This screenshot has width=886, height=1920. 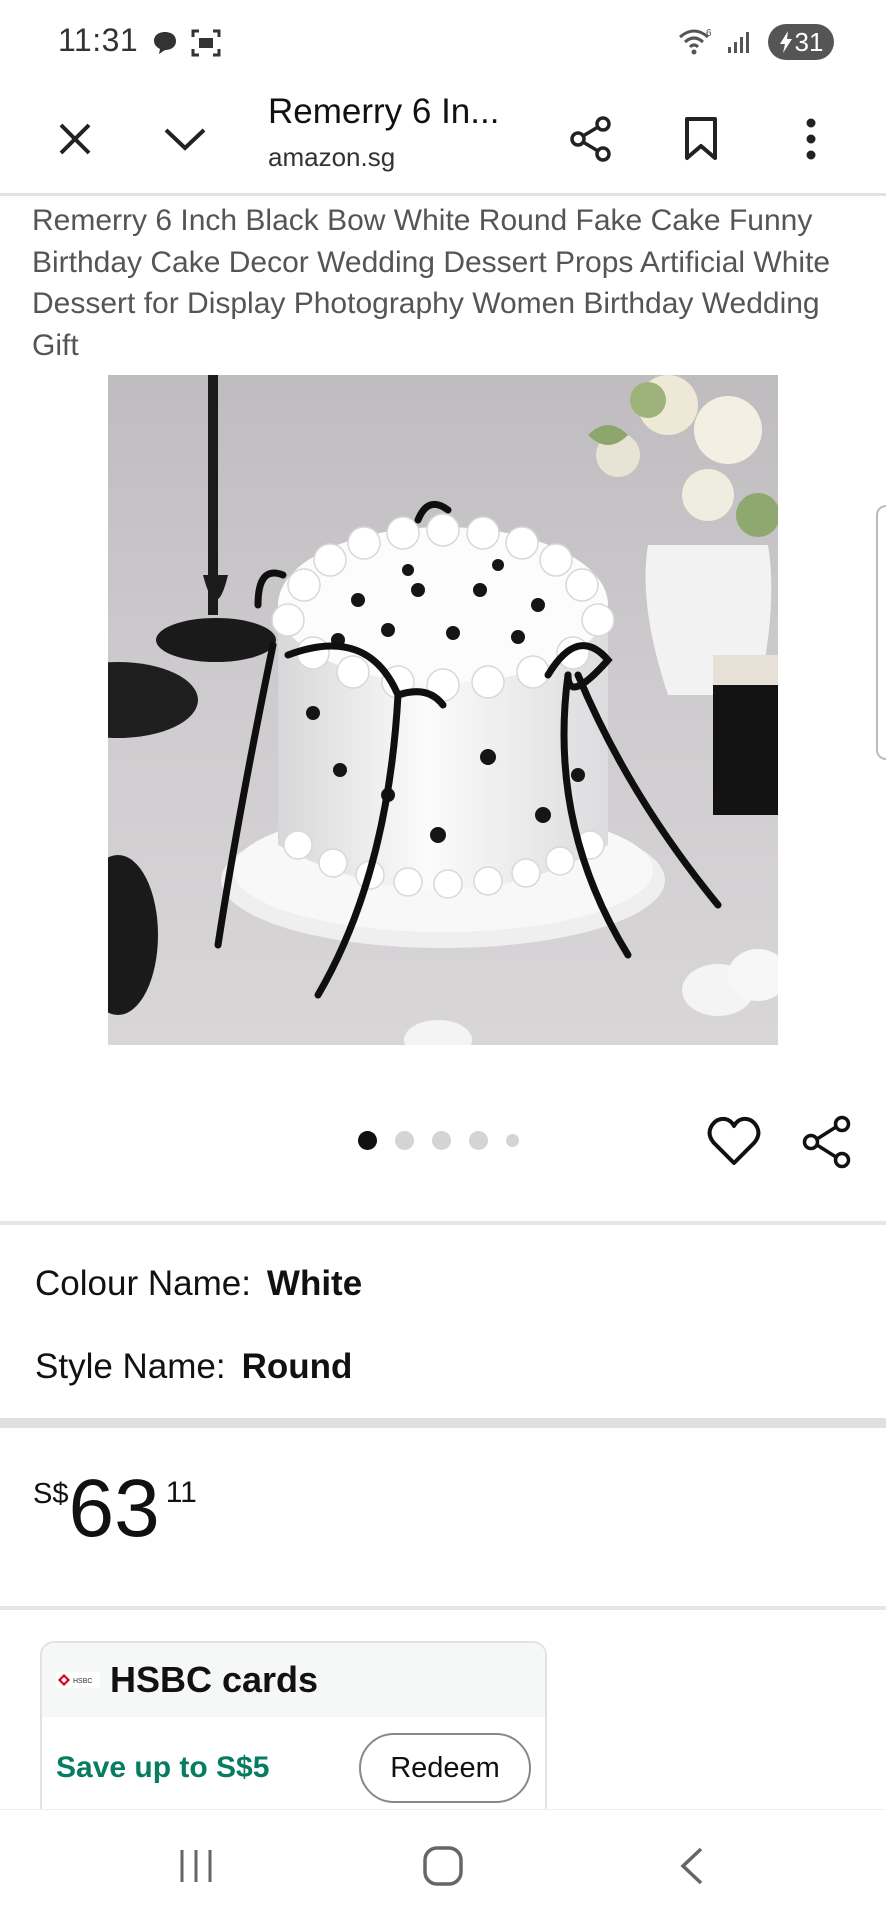 I want to click on bookmark-icon, so click(x=701, y=138).